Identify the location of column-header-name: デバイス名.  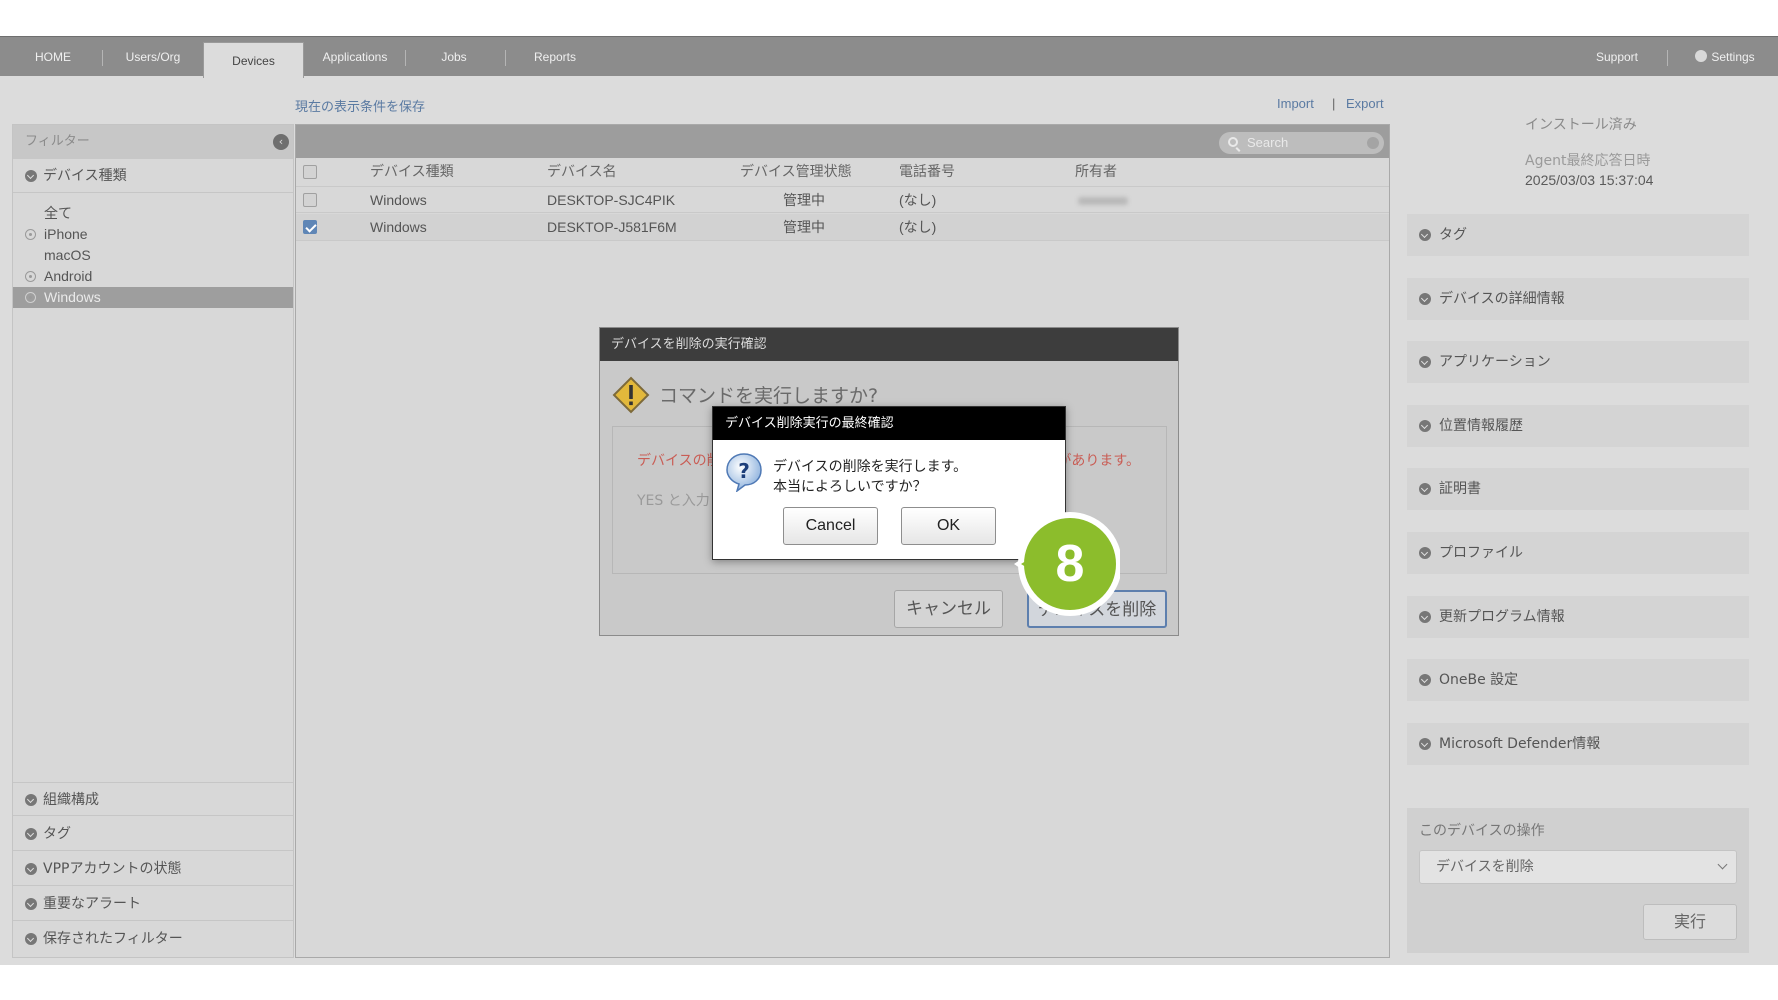
(582, 172).